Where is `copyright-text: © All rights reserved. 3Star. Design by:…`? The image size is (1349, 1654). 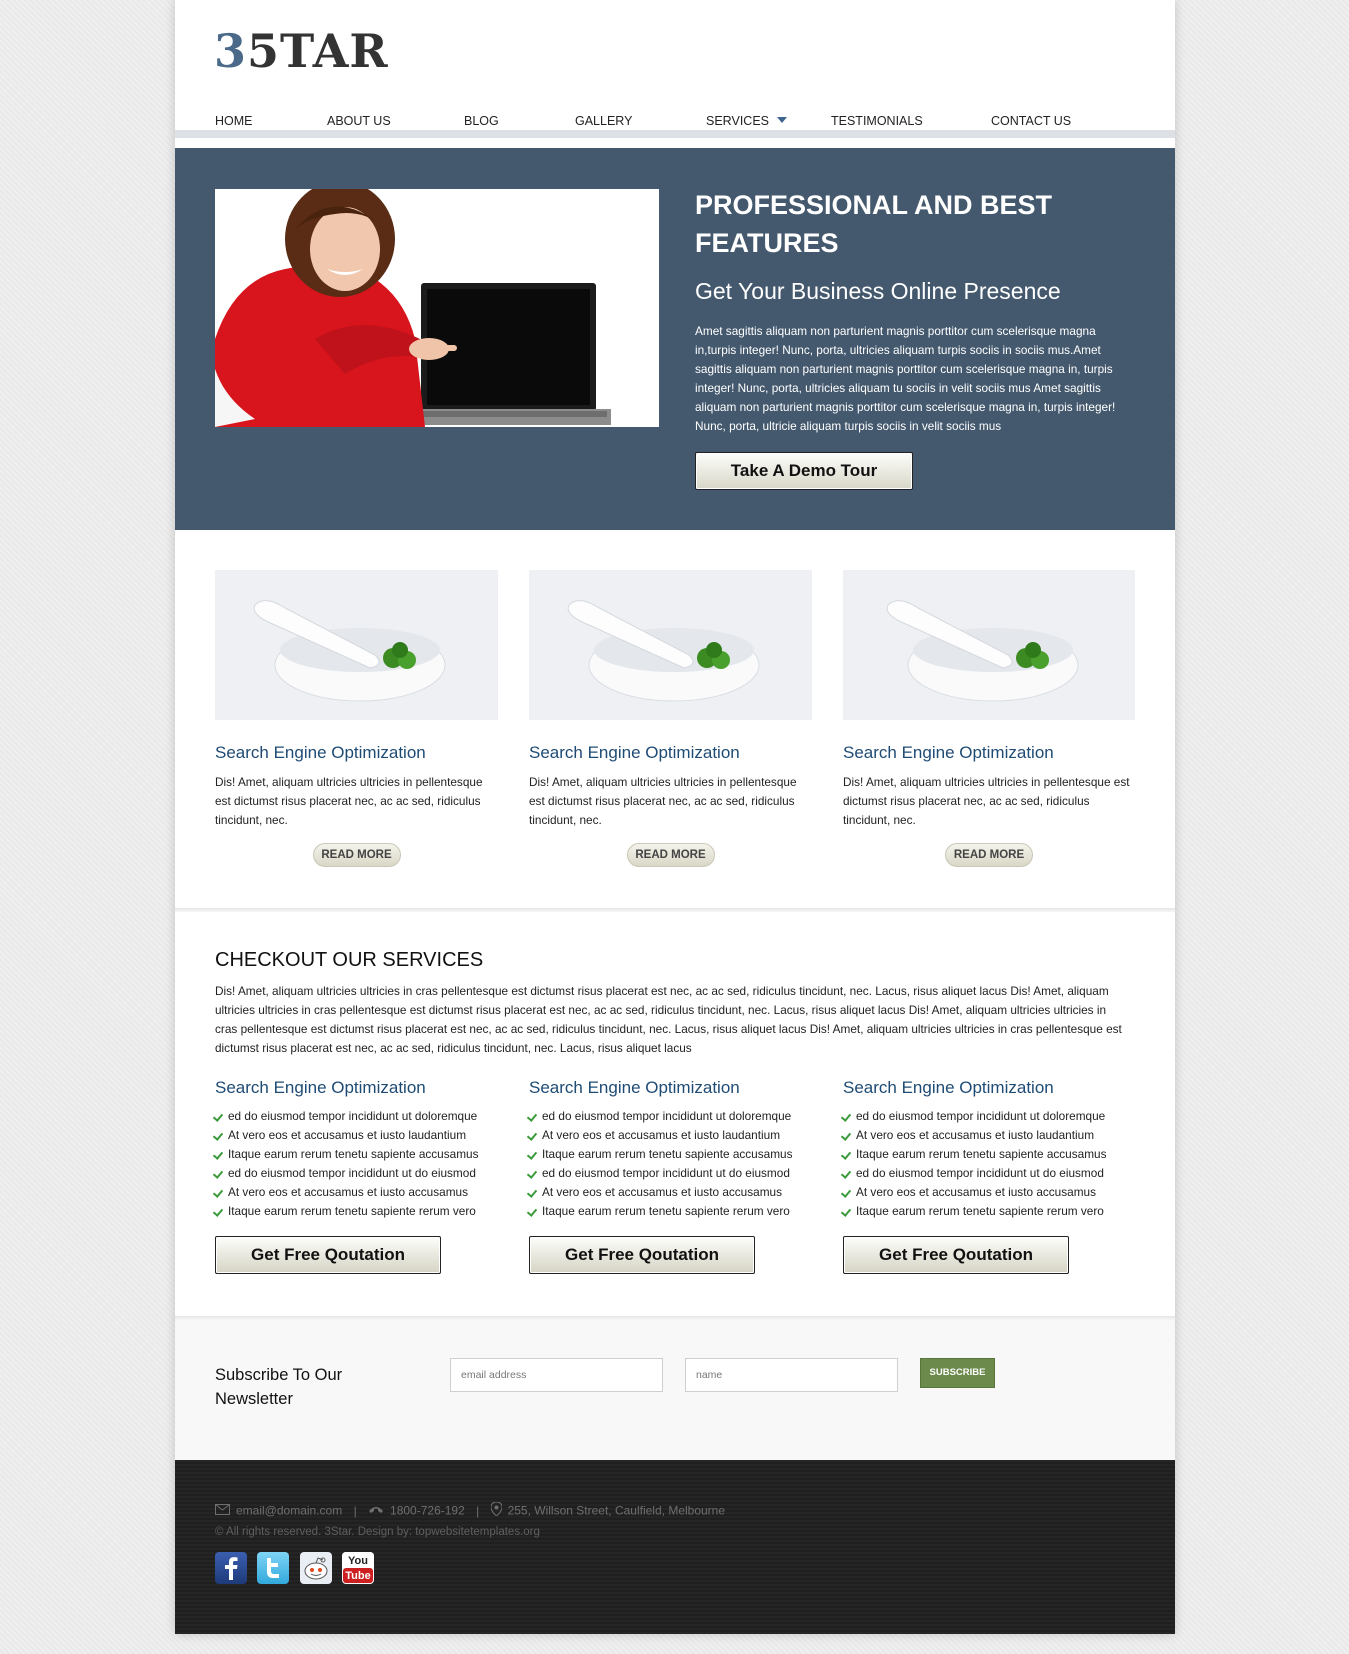 copyright-text: © All rights reserved. 3Star. Design by:… is located at coordinates (377, 1532).